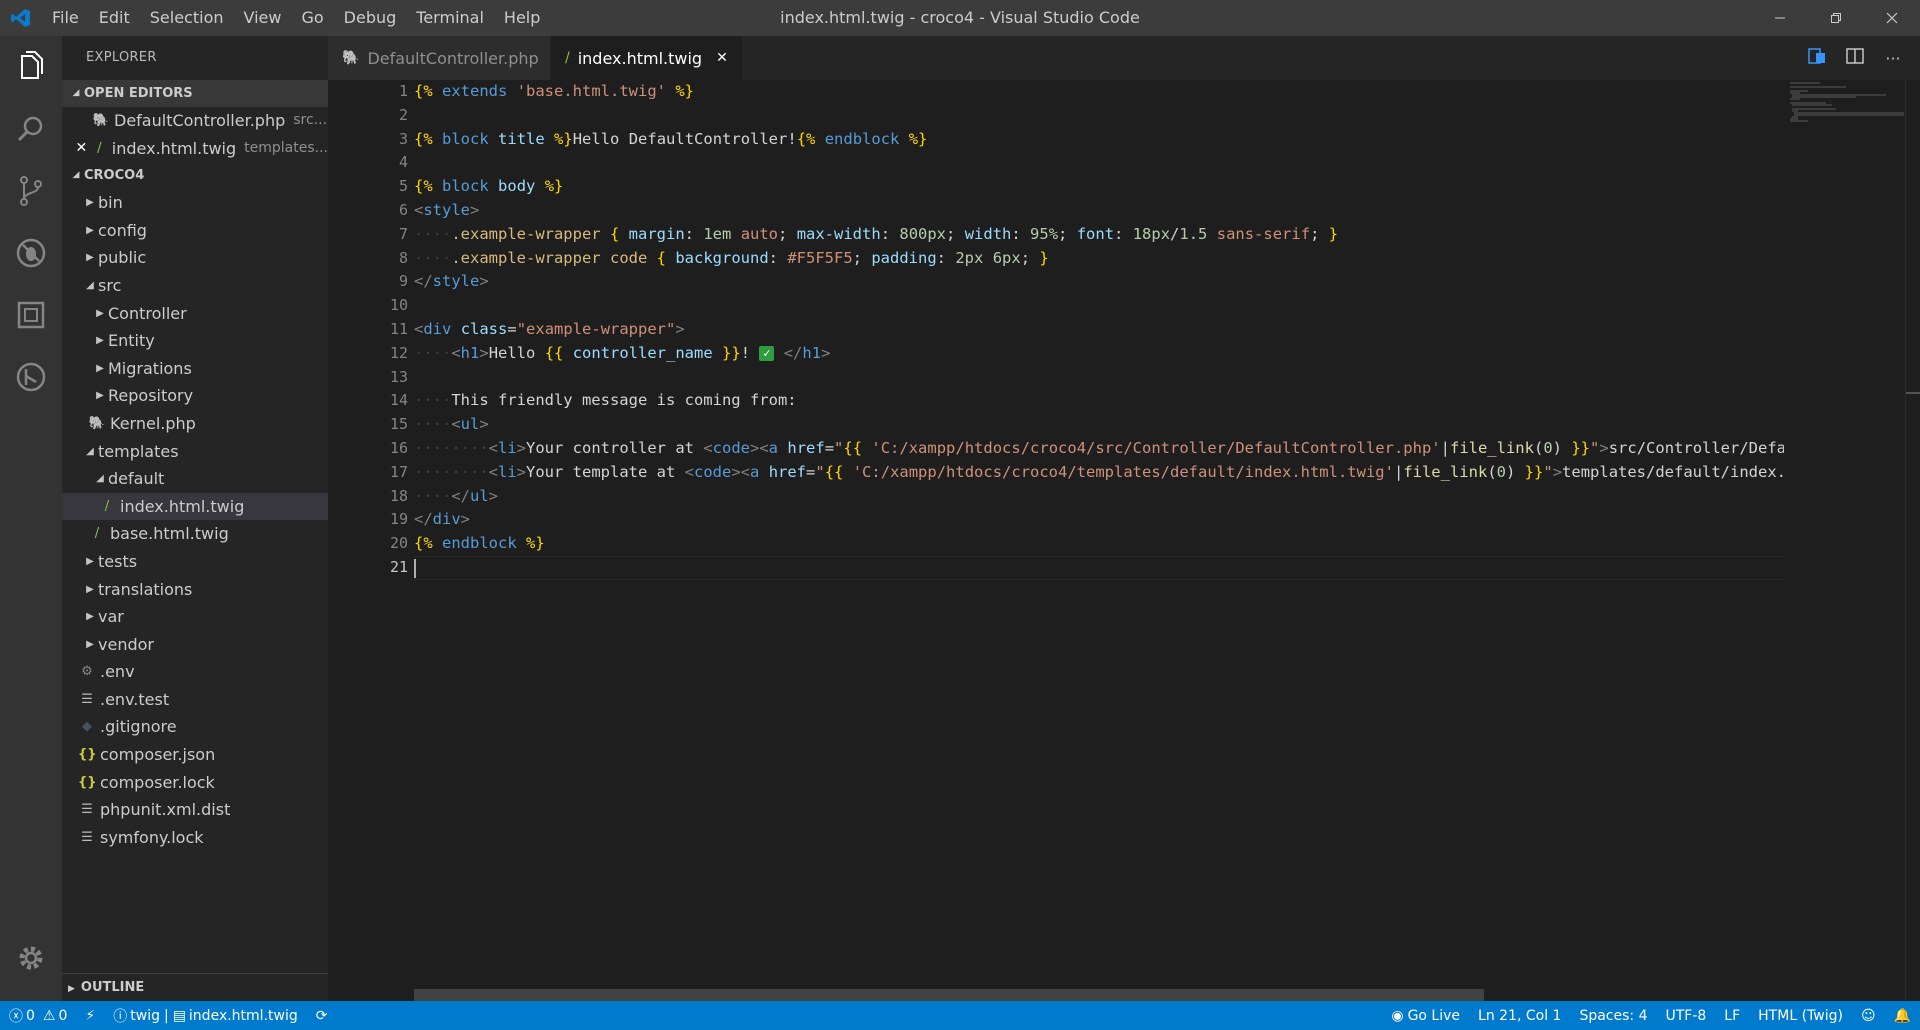 Image resolution: width=1920 pixels, height=1030 pixels. Describe the element at coordinates (31, 253) in the screenshot. I see `debug-icon` at that location.